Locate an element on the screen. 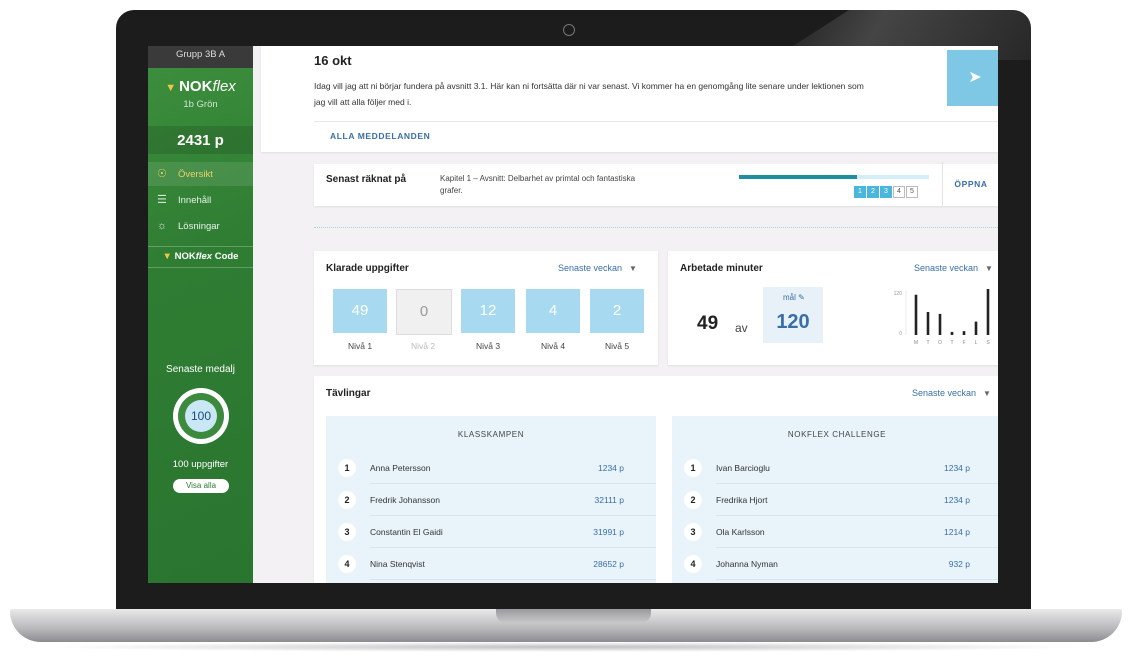 This screenshot has width=1132, height=670. nokflex-logo: ▼ NOKflex is located at coordinates (200, 86).